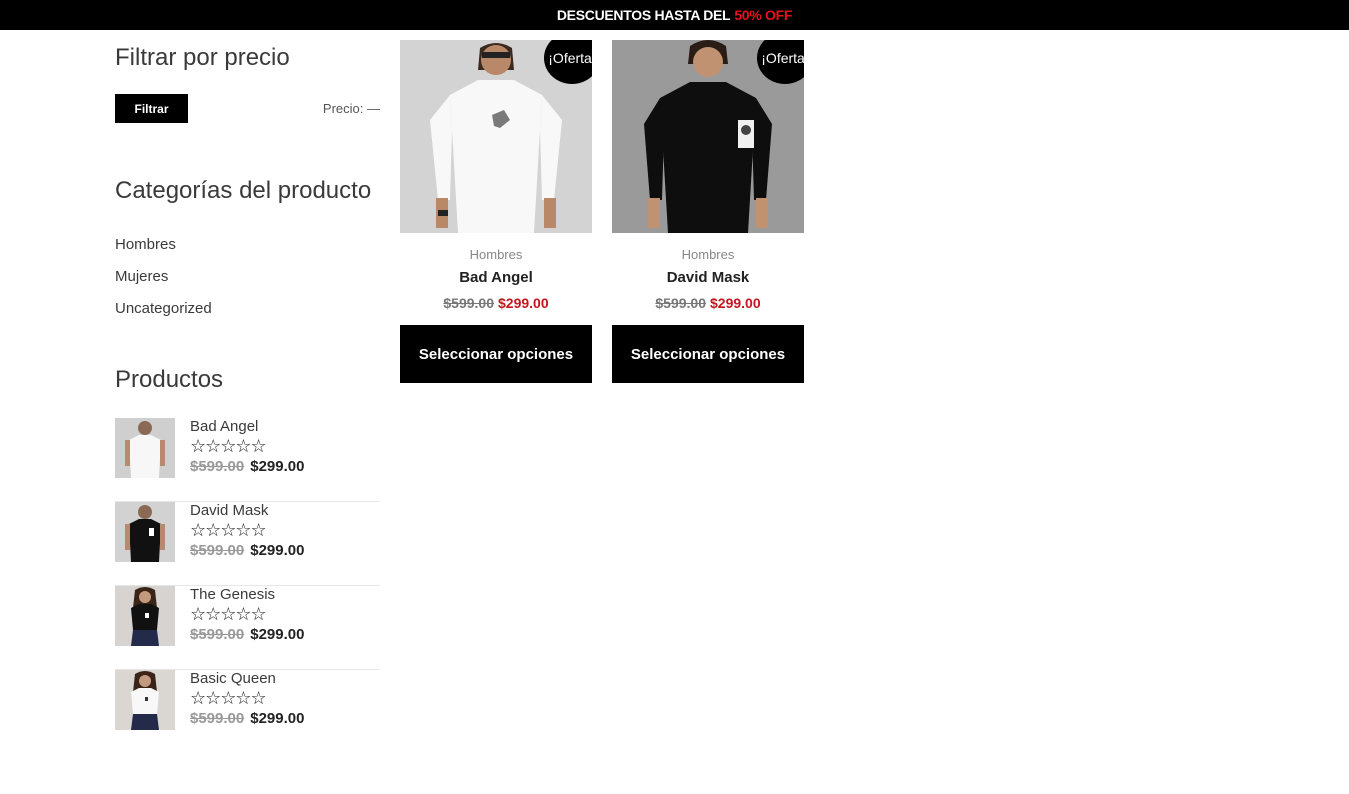  I want to click on promo-banner: DESCUENTOS HASTA DEL 50% OFF, so click(674, 15).